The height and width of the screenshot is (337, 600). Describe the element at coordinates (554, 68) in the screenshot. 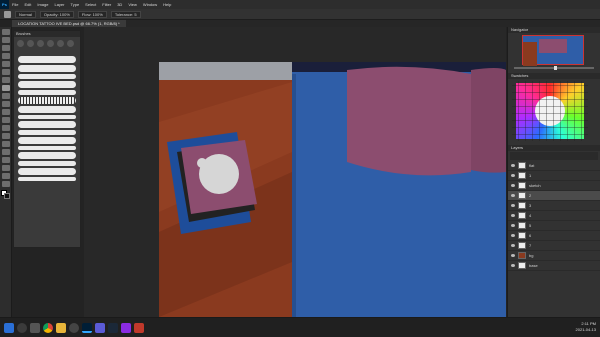

I see `zoom-slider` at that location.